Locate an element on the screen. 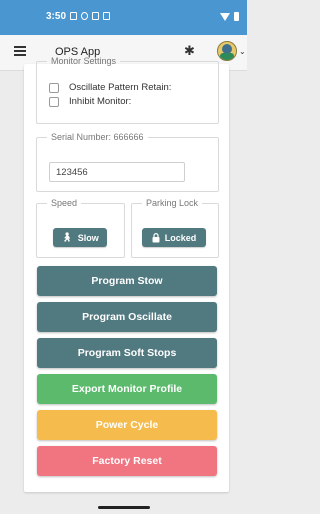 The width and height of the screenshot is (320, 514). oscillate-pattern-retain-label: Oscillate Pattern Retain: is located at coordinates (120, 87).